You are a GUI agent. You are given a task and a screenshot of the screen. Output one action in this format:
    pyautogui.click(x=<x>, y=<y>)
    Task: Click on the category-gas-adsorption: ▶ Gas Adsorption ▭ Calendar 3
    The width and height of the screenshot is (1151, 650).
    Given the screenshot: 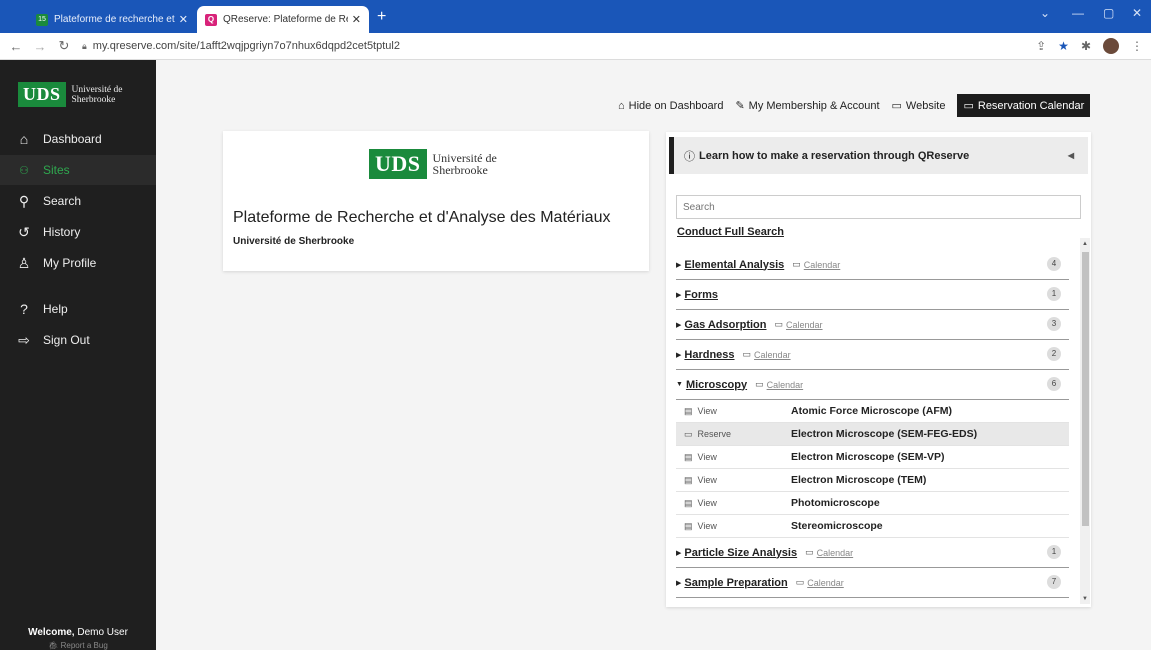 What is the action you would take?
    pyautogui.click(x=872, y=325)
    